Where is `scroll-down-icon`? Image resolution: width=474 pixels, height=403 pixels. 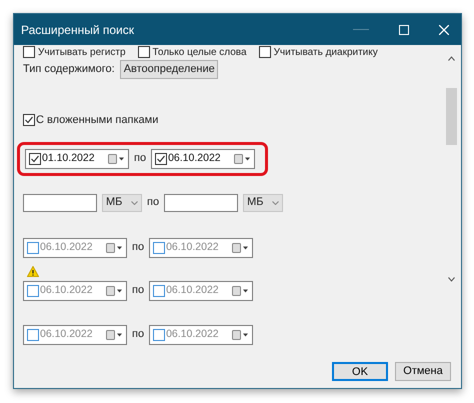
scroll-down-icon is located at coordinates (451, 279).